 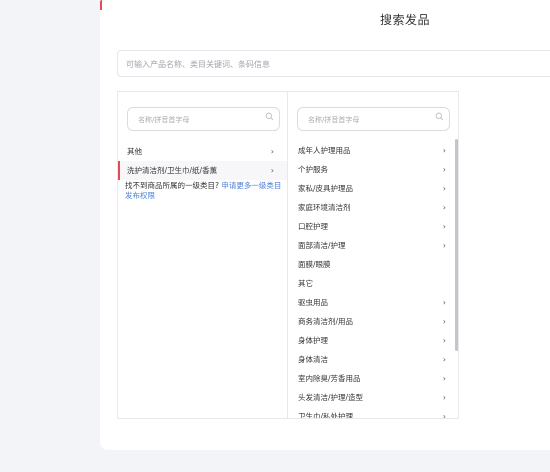 I want to click on category-item-level2: 面部清洁/护理 ›, so click(x=374, y=245).